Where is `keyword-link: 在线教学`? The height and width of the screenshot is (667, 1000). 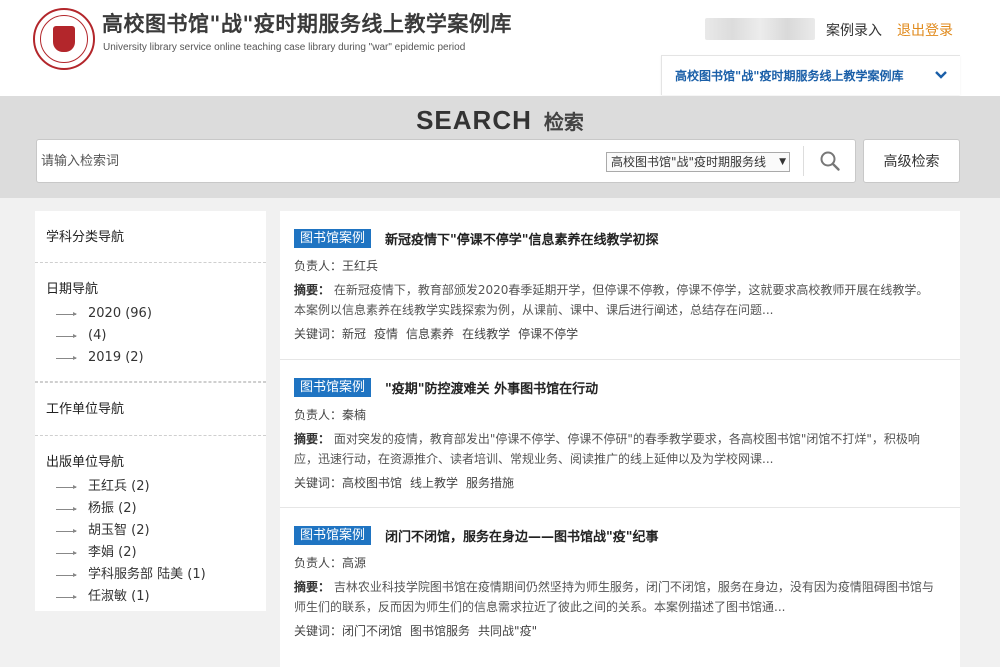 keyword-link: 在线教学 is located at coordinates (486, 334).